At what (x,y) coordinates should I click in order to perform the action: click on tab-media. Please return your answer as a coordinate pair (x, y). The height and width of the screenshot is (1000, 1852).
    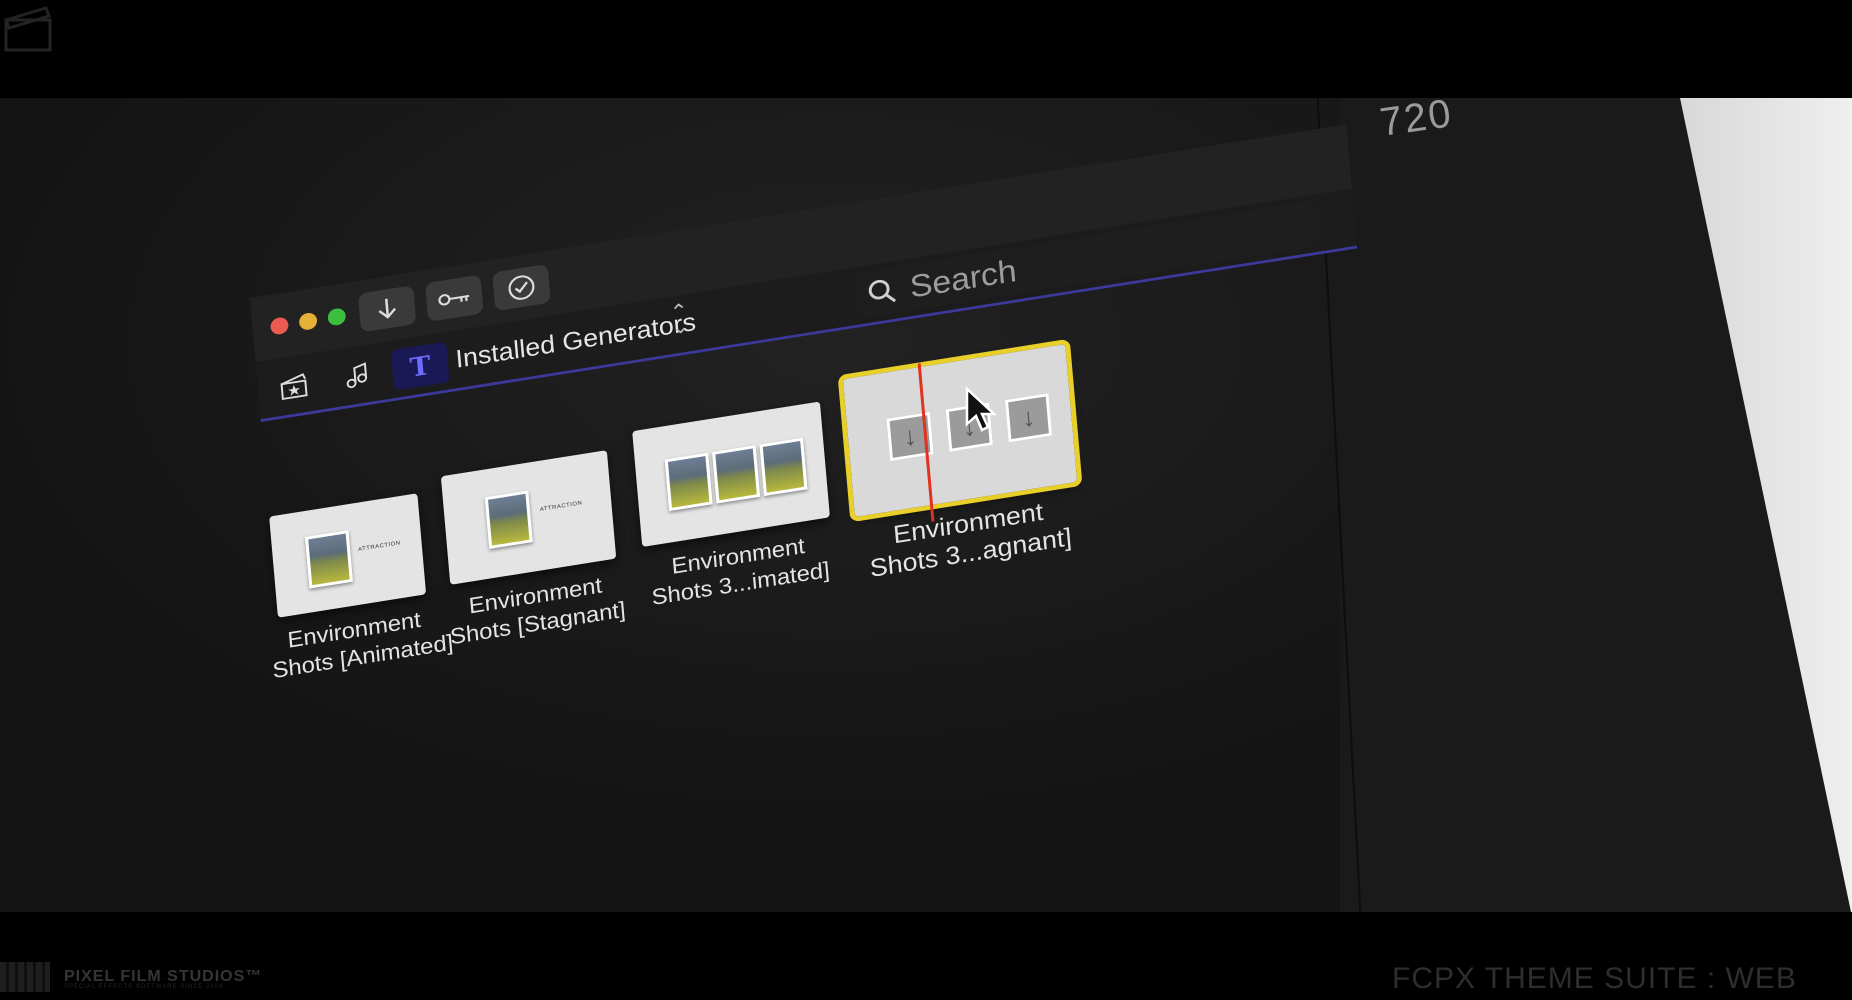
    Looking at the image, I should click on (357, 375).